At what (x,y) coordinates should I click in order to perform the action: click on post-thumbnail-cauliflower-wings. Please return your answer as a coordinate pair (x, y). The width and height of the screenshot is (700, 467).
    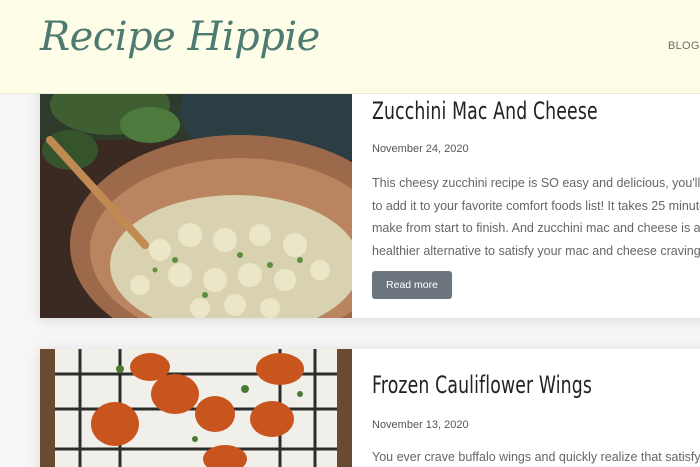
    Looking at the image, I should click on (196, 408).